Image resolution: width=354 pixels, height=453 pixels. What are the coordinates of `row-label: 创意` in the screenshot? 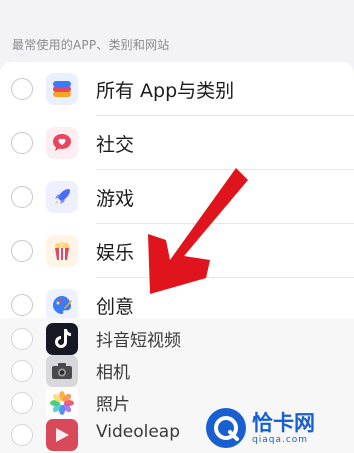 It's located at (115, 306).